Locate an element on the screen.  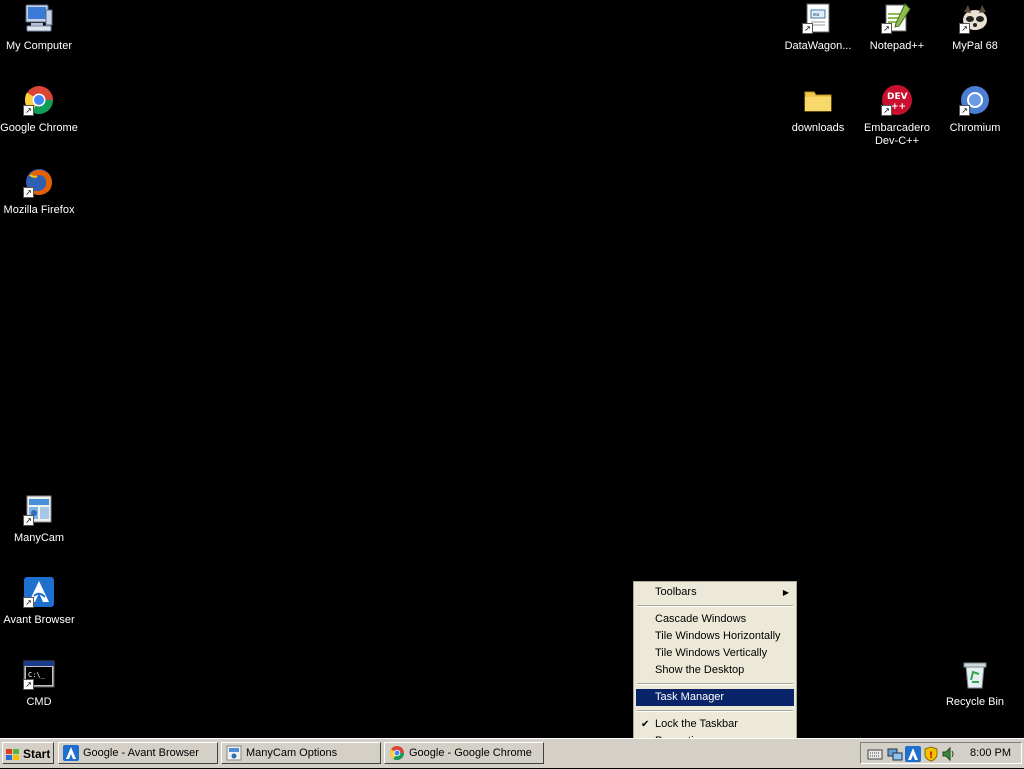
desktop-icon-label: Recycle Bin is located at coordinates (975, 702).